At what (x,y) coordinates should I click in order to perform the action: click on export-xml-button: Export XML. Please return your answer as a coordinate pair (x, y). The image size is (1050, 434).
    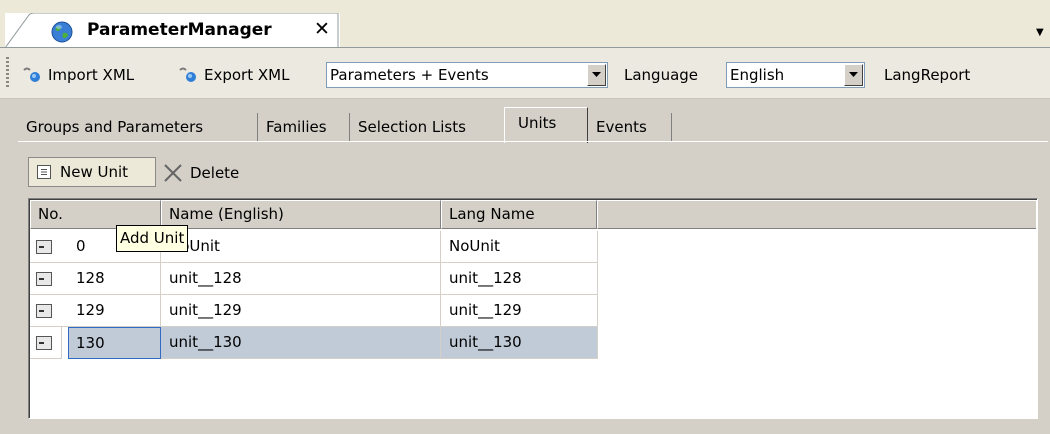
    Looking at the image, I should click on (233, 75).